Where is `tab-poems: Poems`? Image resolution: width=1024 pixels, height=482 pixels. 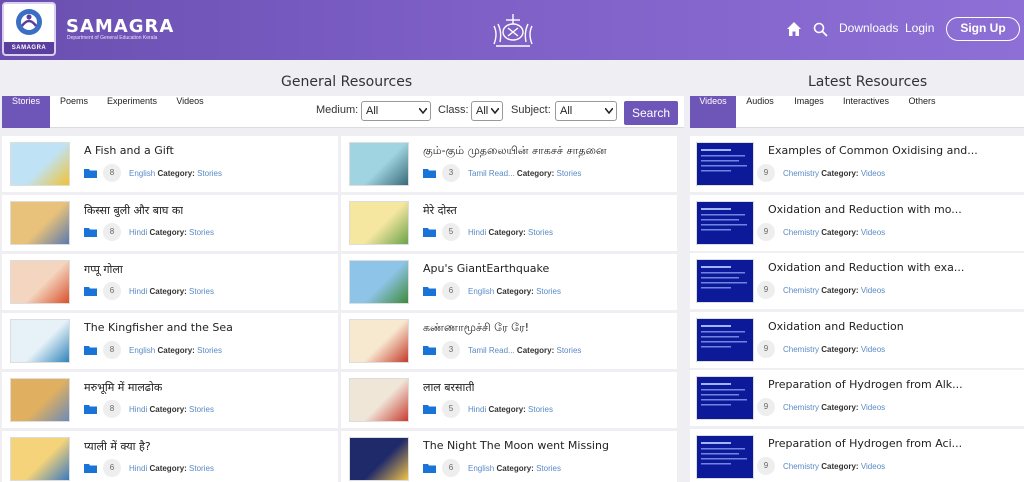 tab-poems: Poems is located at coordinates (74, 112).